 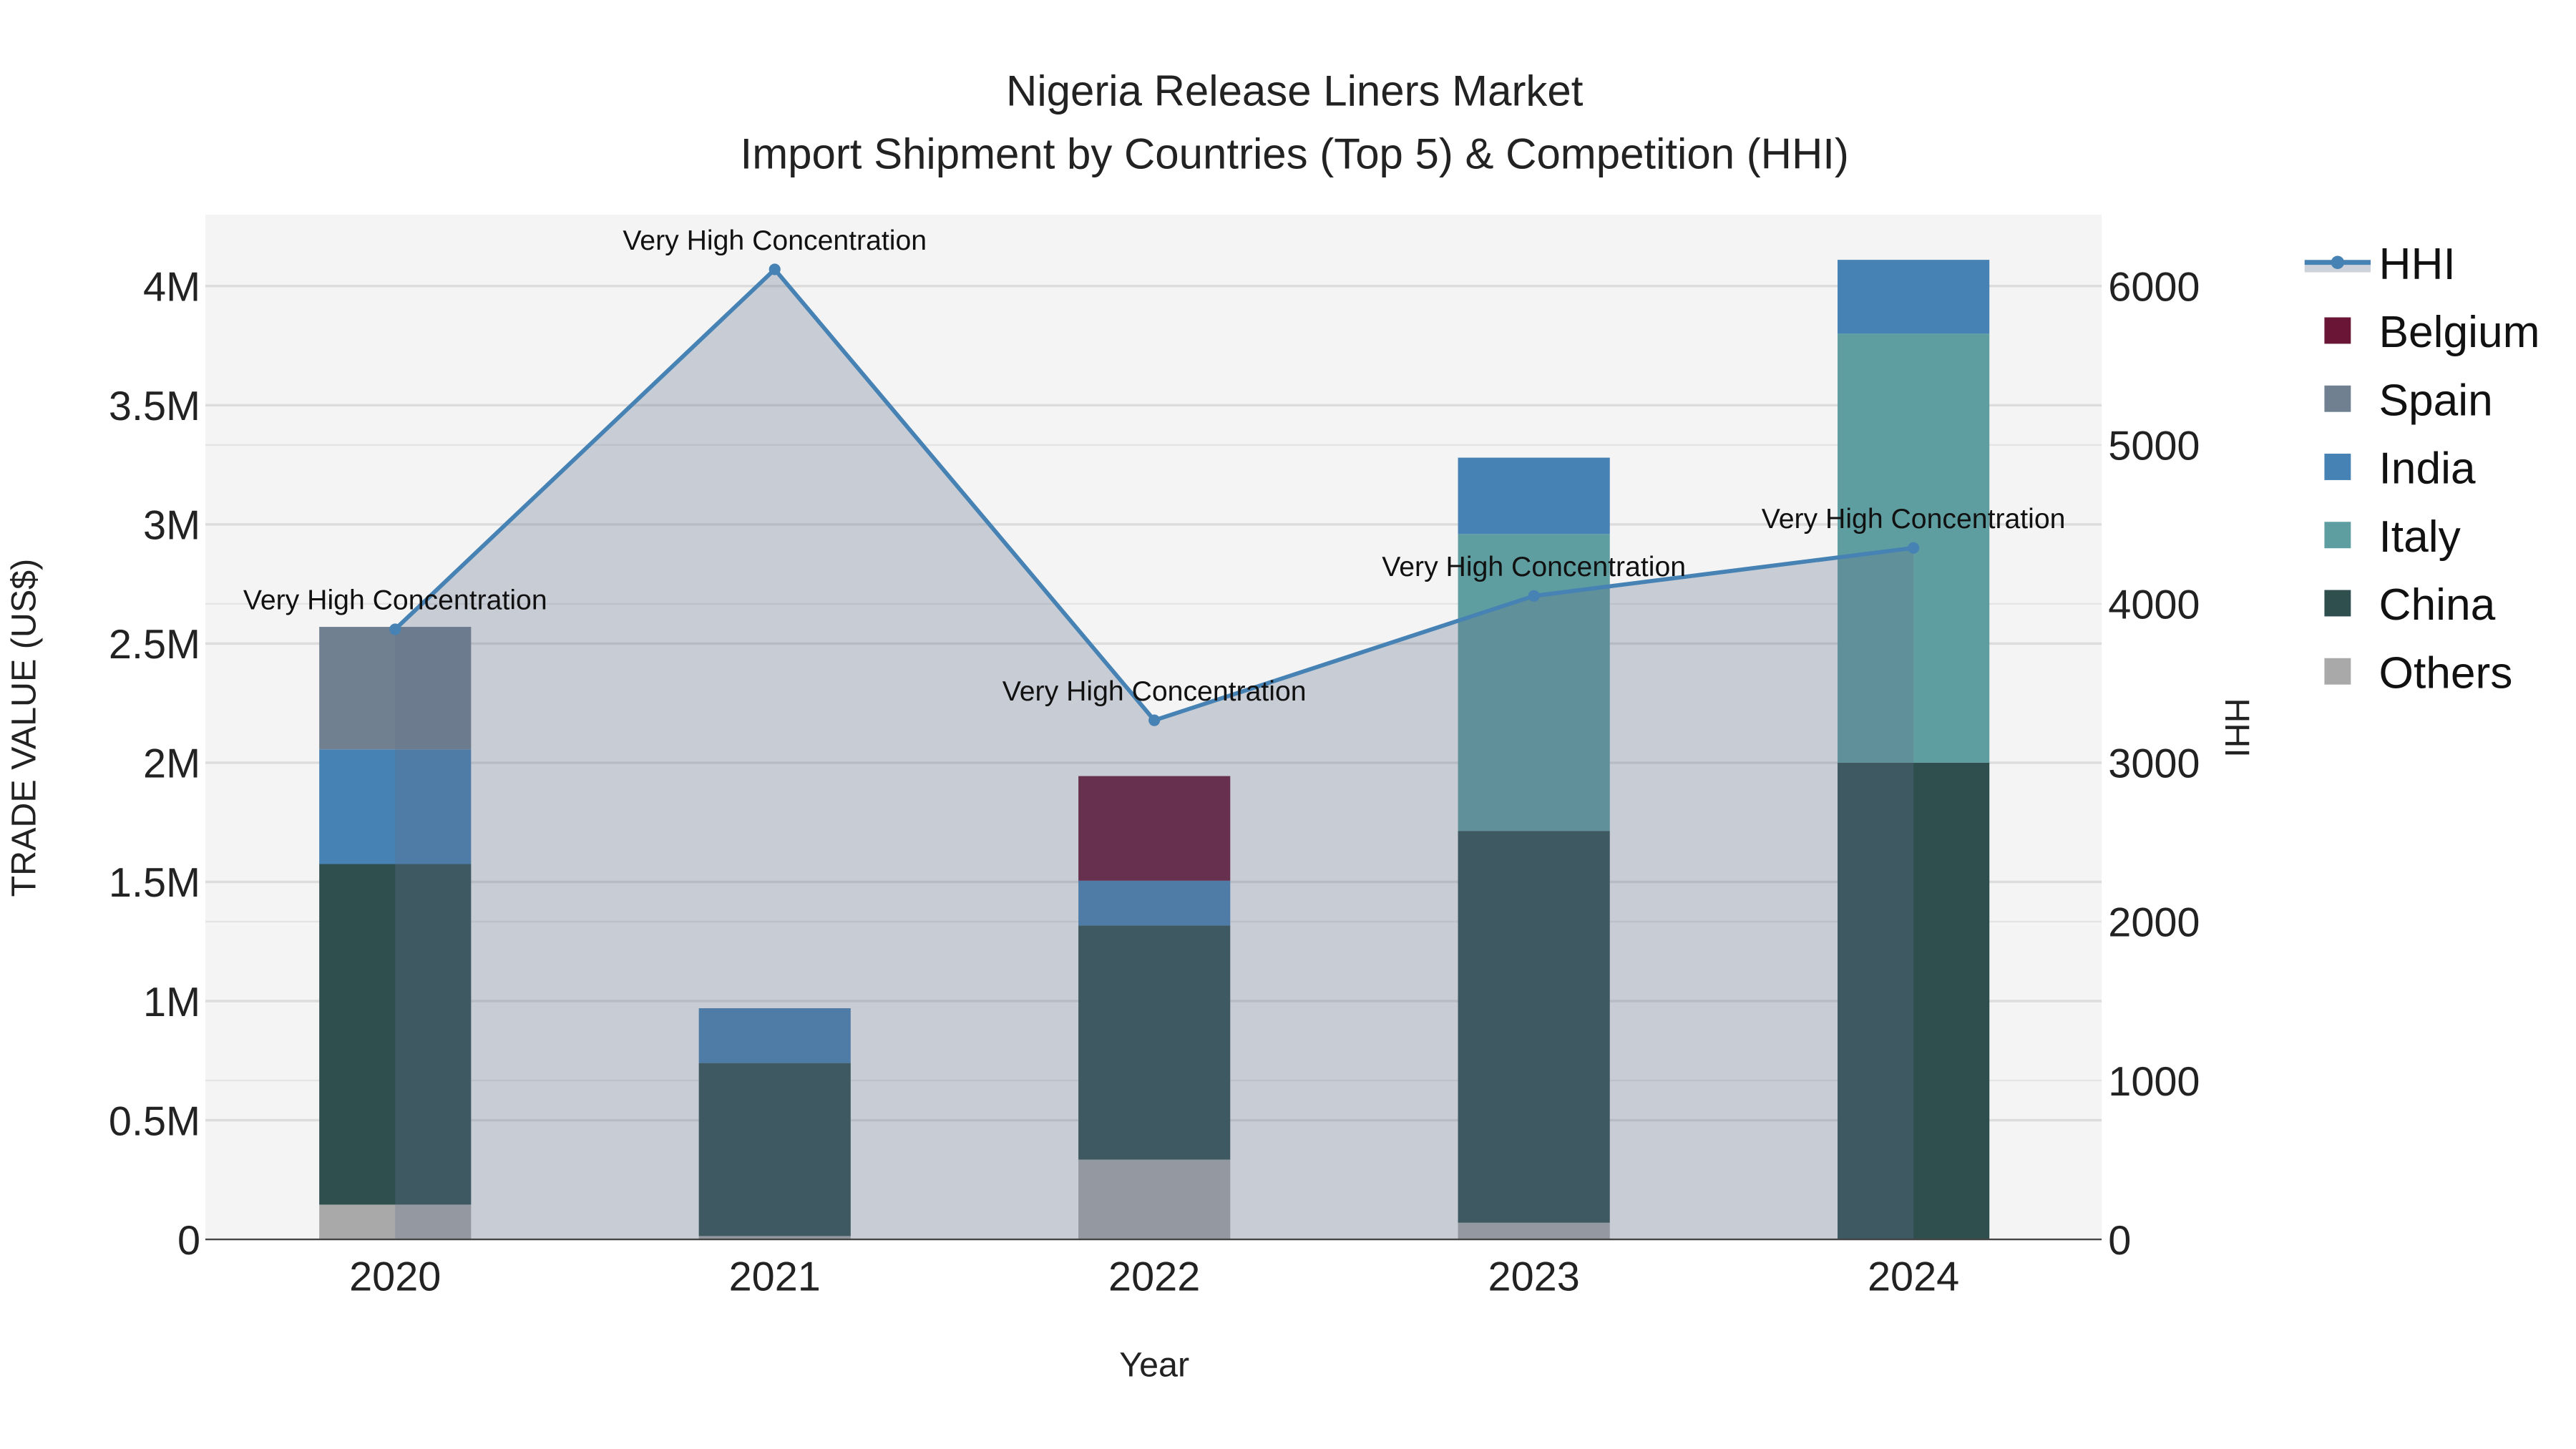 What do you see at coordinates (1295, 91) in the screenshot?
I see `chart-title: Nigeria Release Liners Market` at bounding box center [1295, 91].